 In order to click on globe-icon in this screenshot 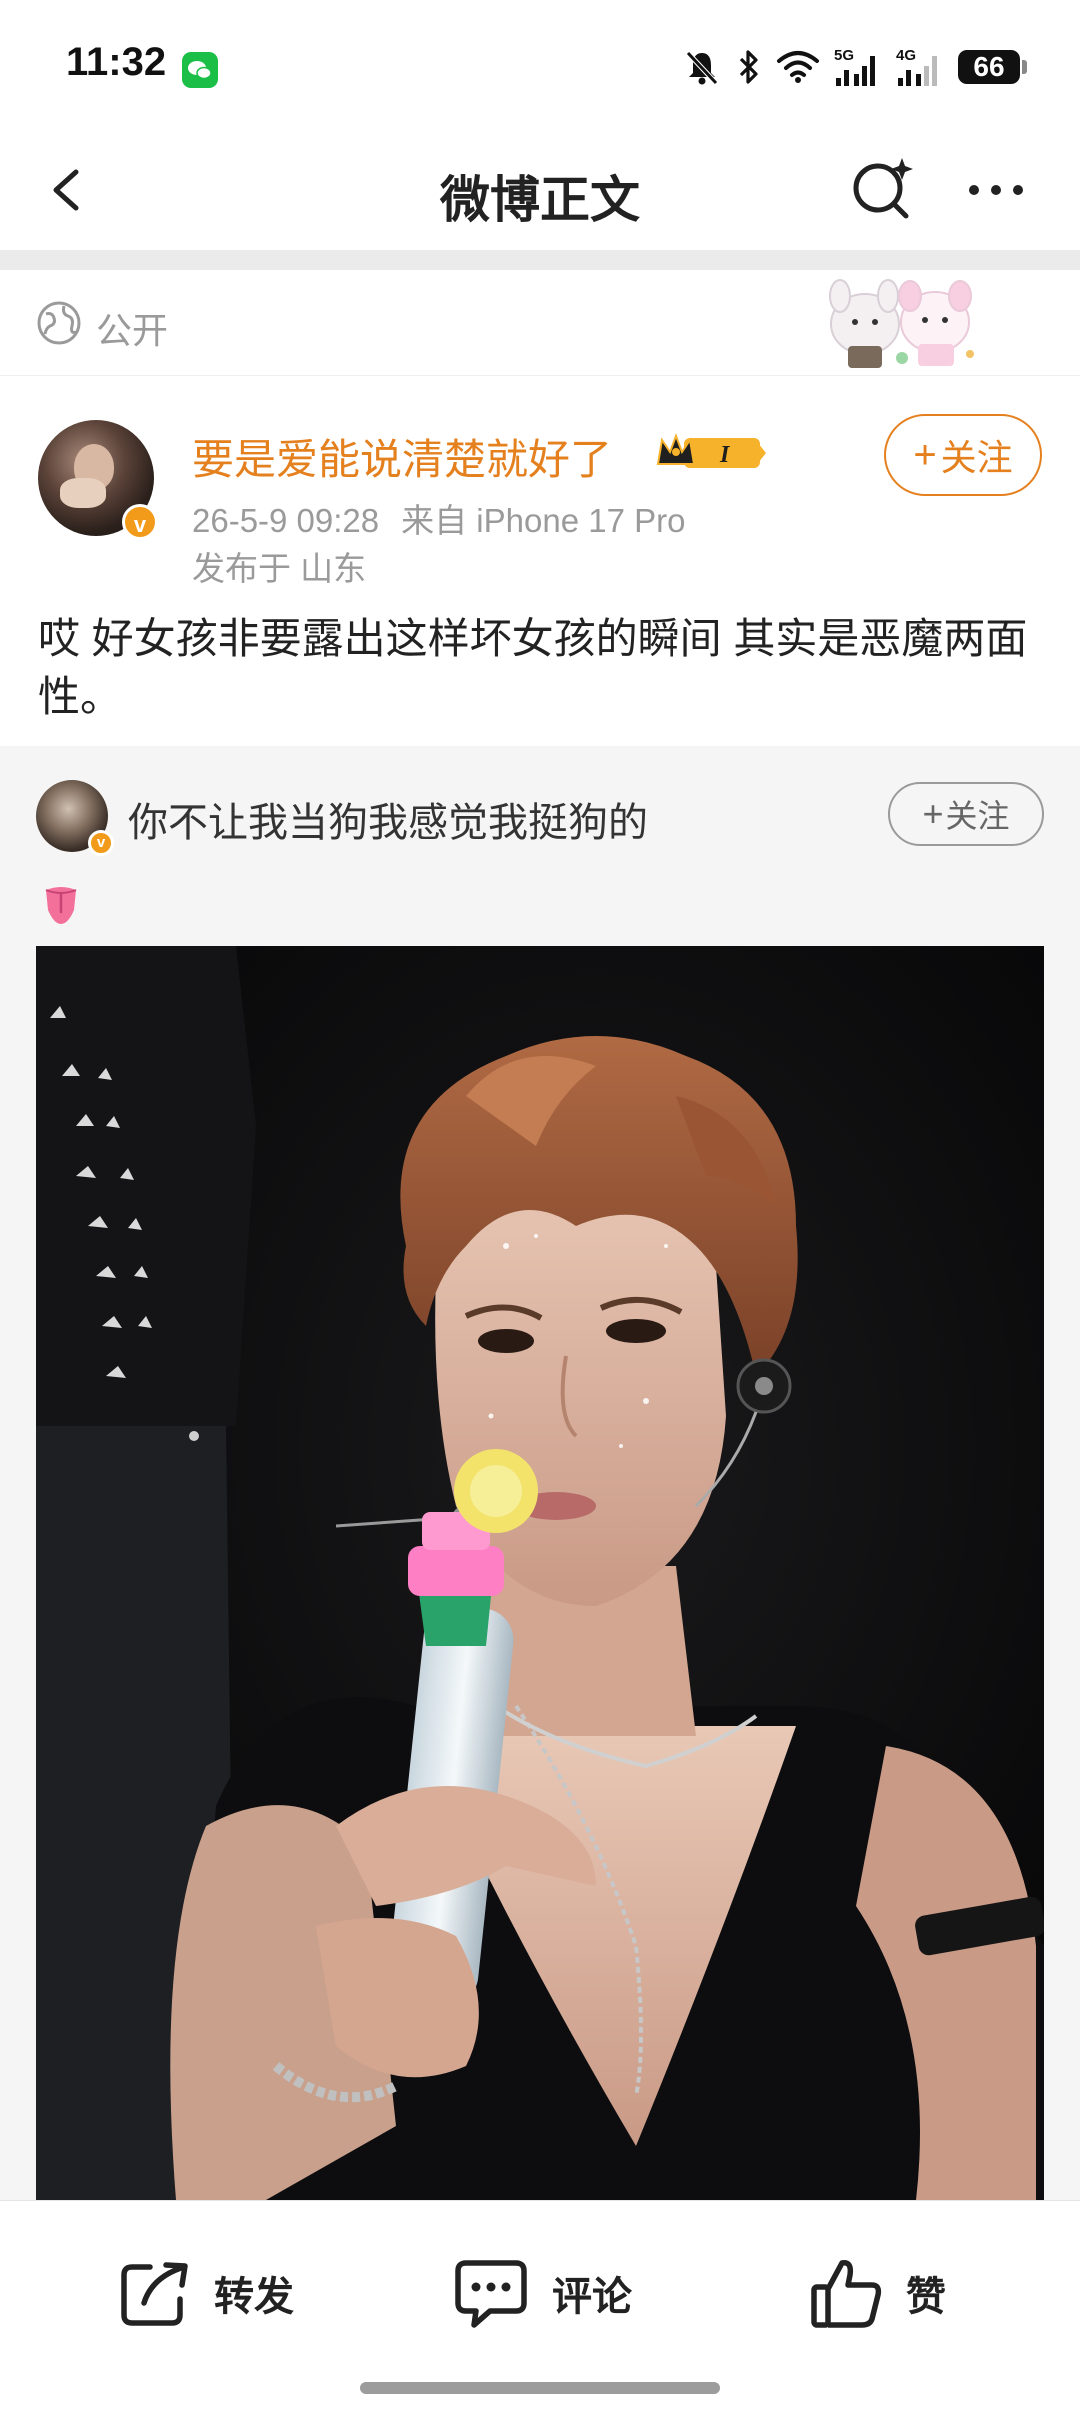, I will do `click(59, 323)`.